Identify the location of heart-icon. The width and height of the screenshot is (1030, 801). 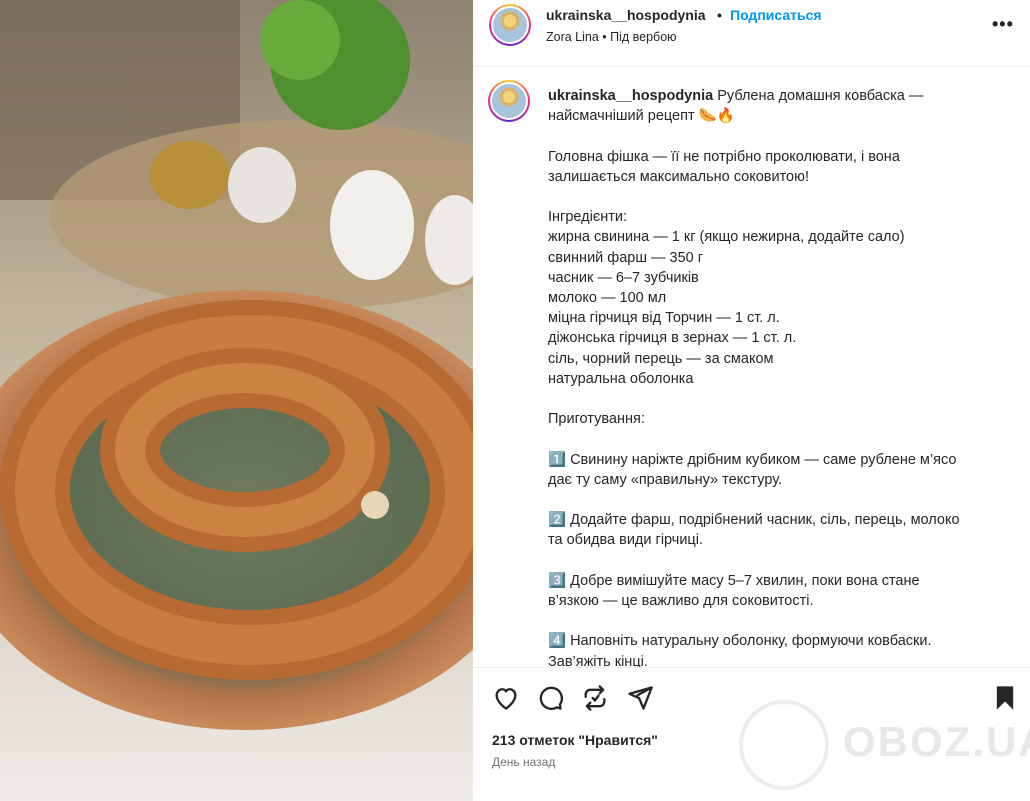
(506, 698).